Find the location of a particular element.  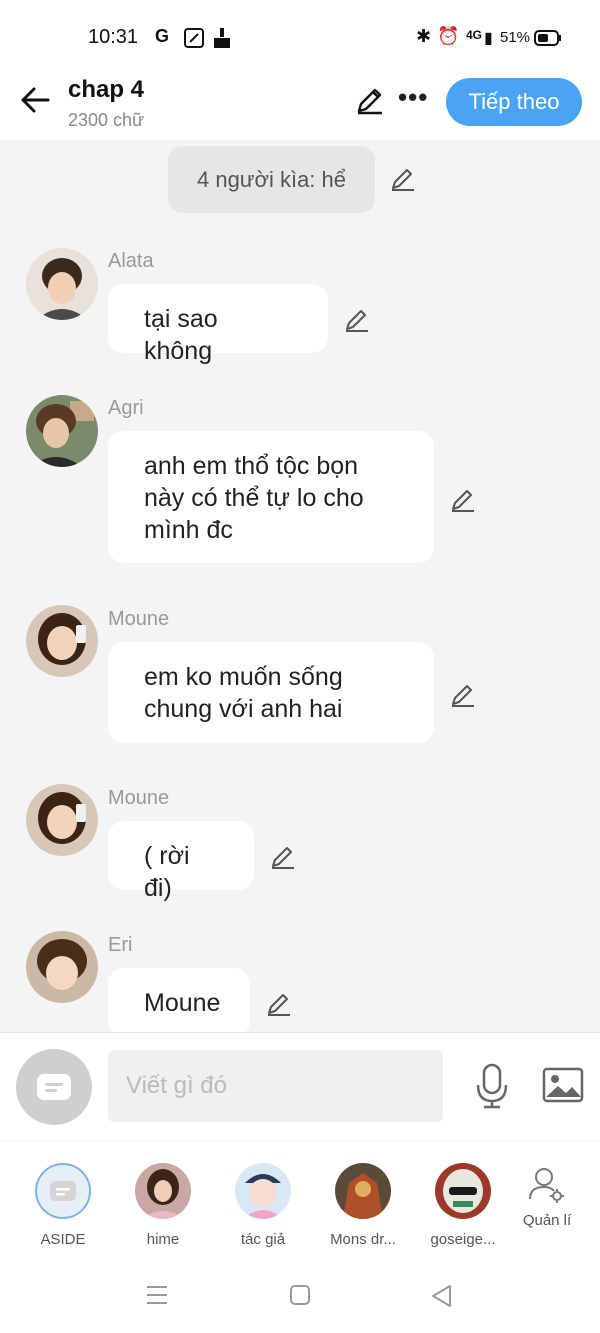

aside-toggle-button is located at coordinates (54, 1087).